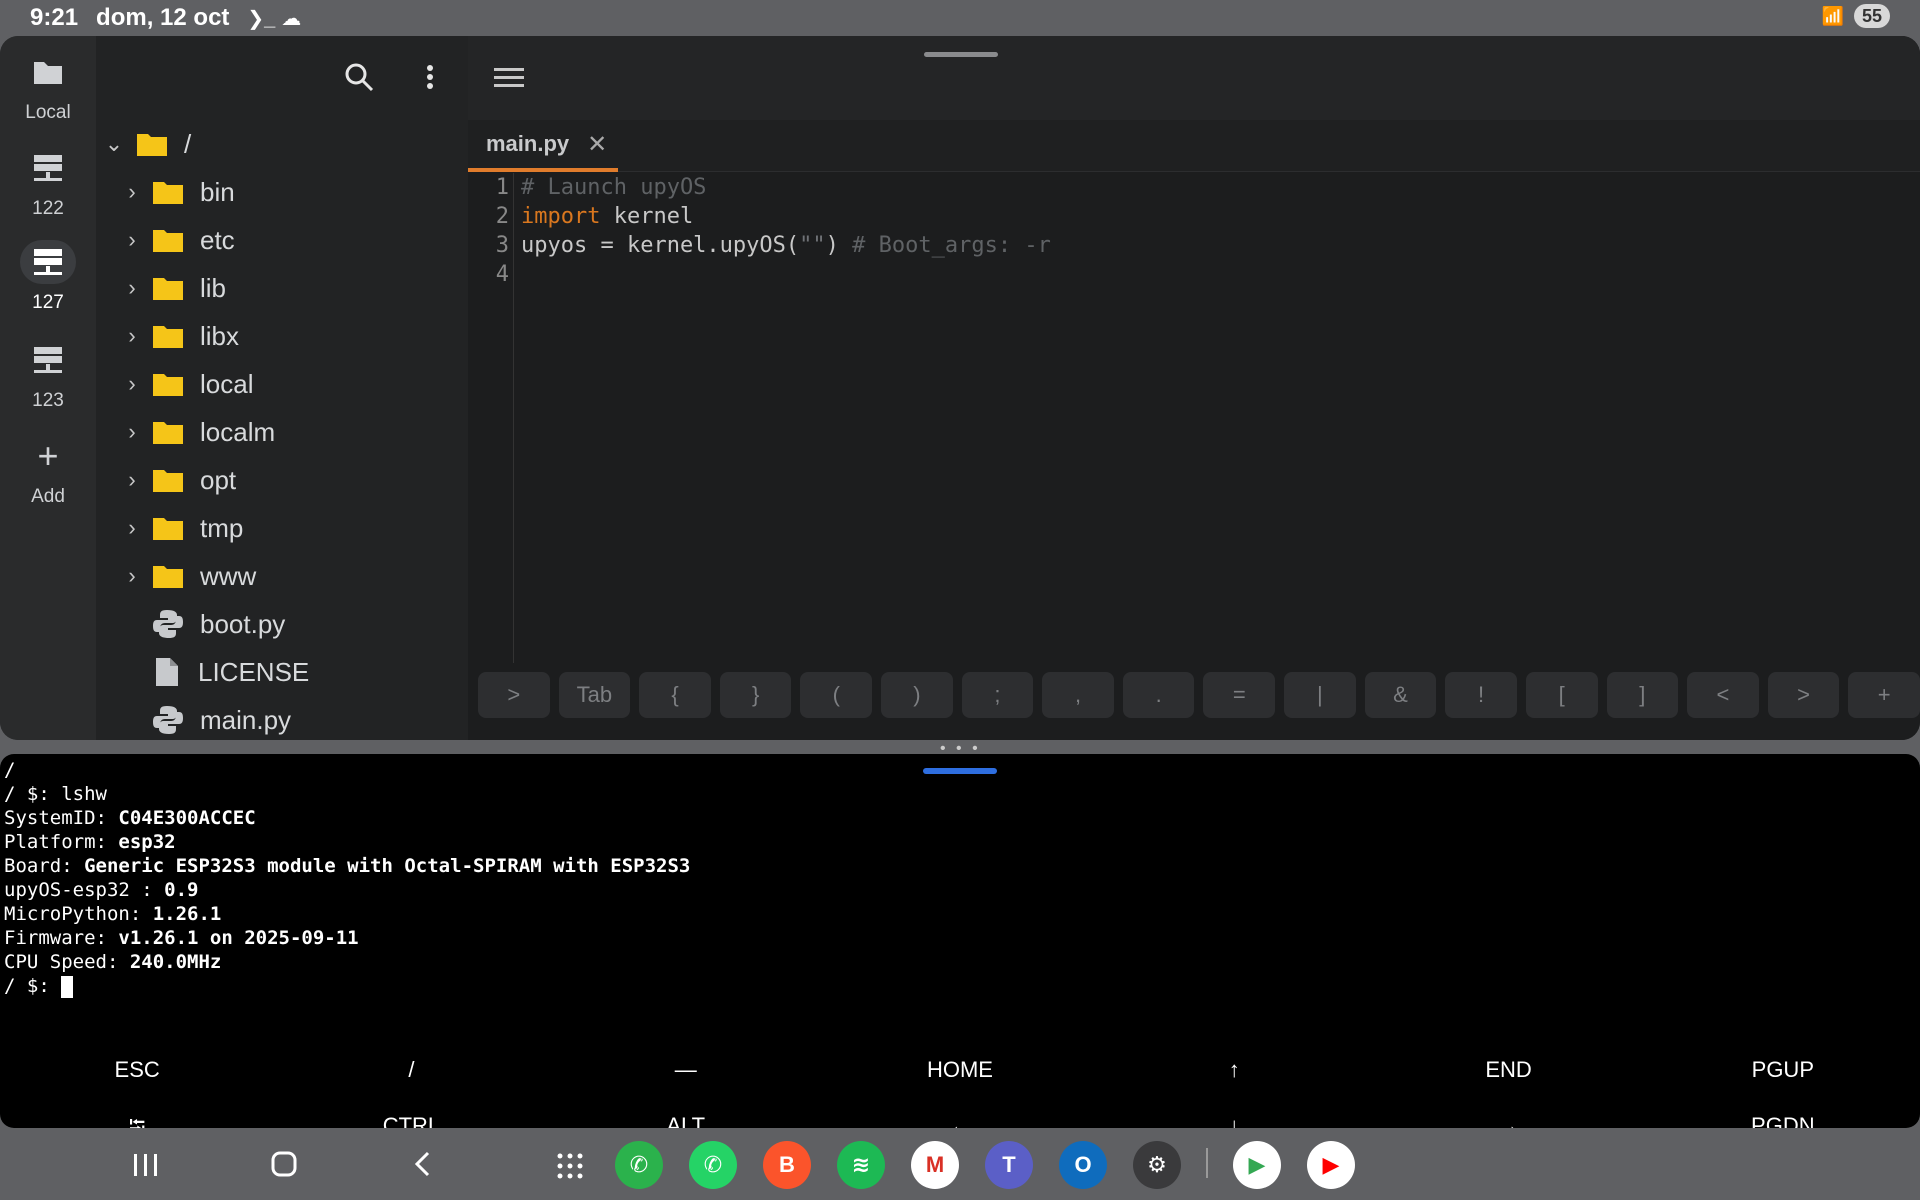 This screenshot has height=1200, width=1920. I want to click on tree-item-lib: › lib, so click(282, 288).